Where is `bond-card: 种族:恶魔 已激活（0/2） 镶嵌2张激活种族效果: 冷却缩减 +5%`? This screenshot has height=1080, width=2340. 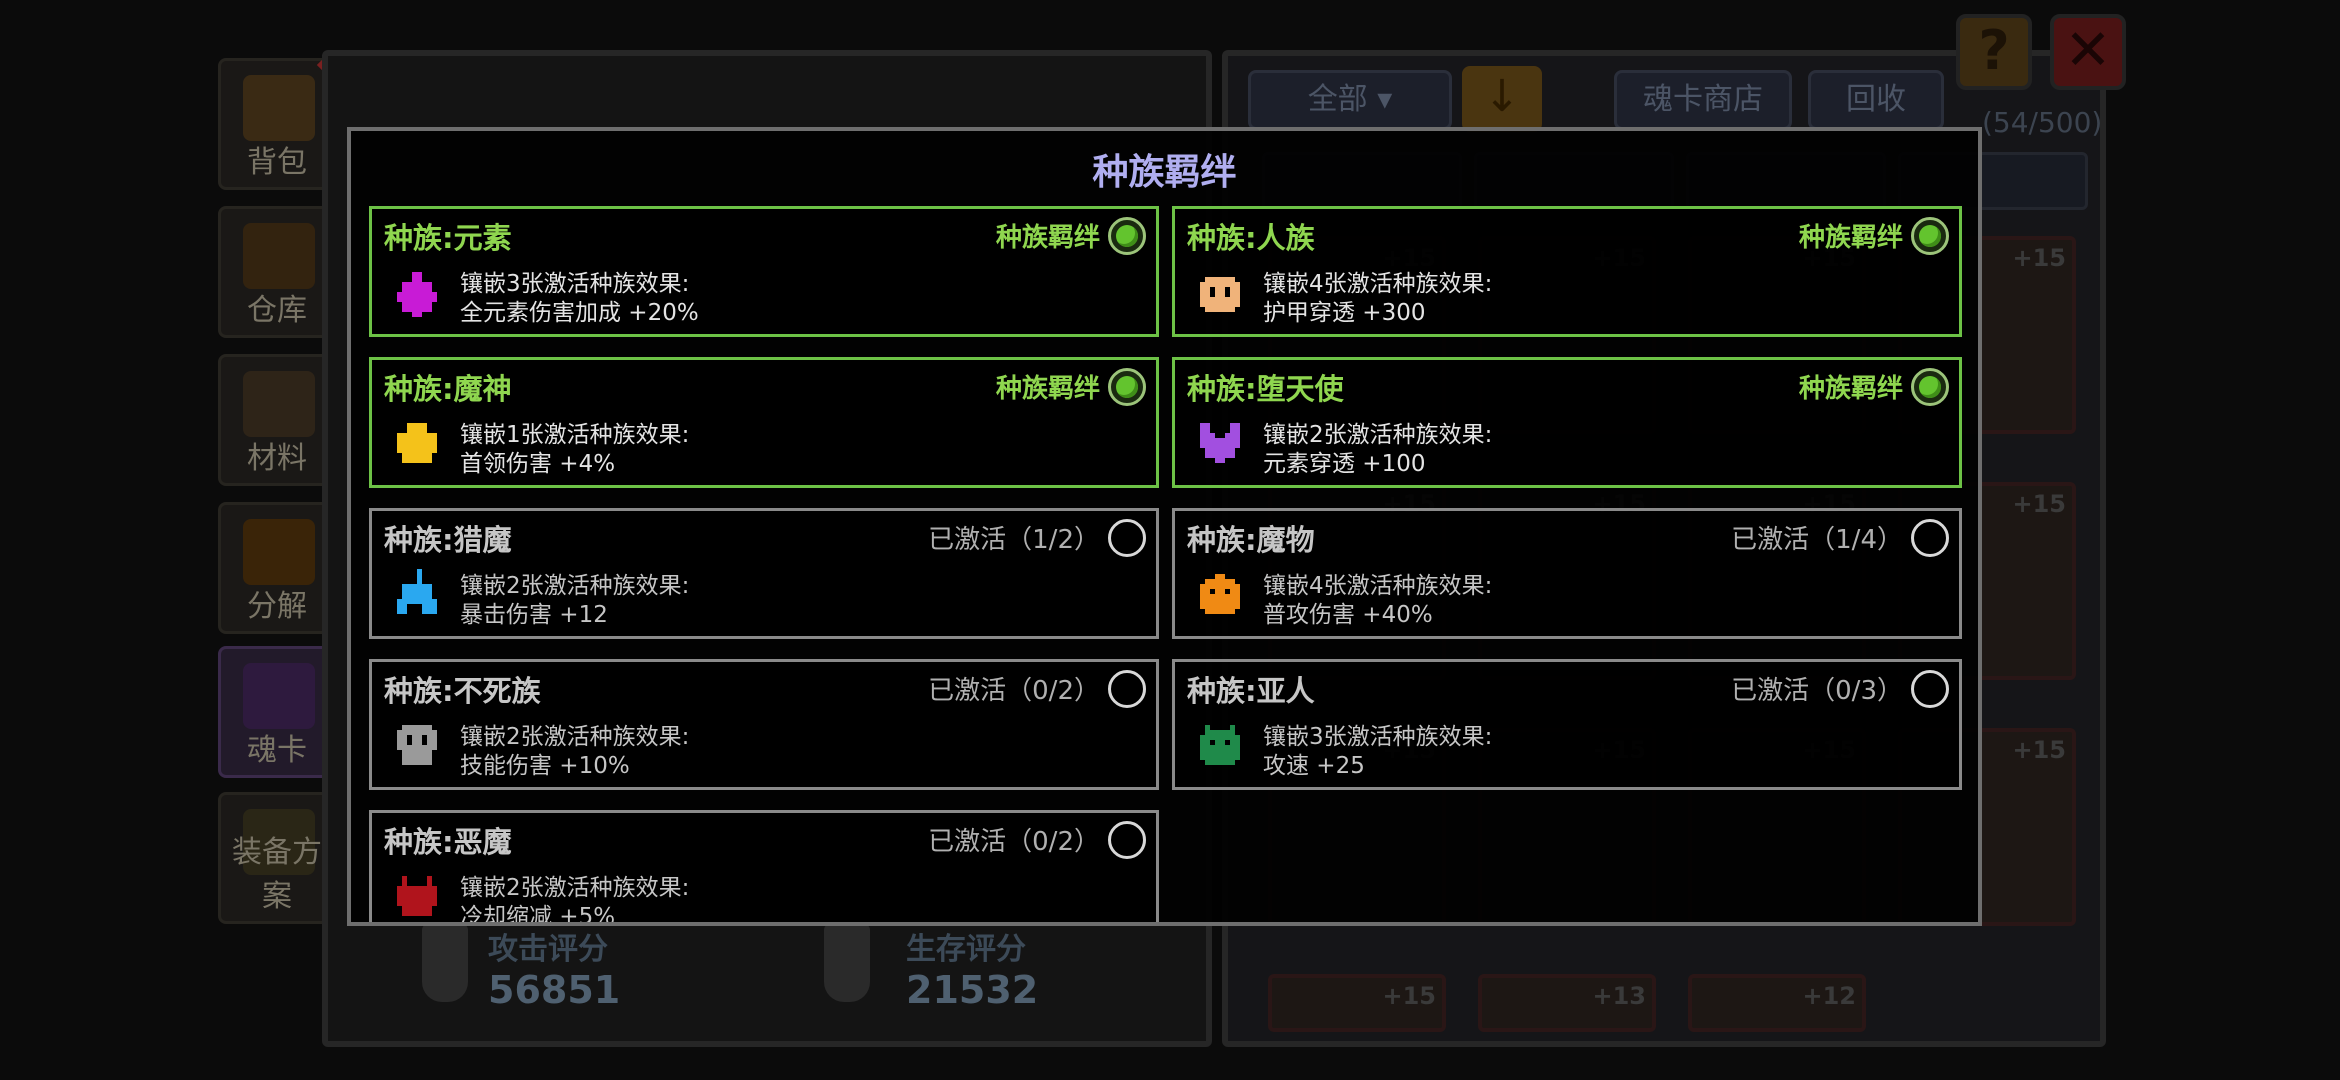 bond-card: 种族:恶魔 已激活（0/2） 镶嵌2张激活种族效果: 冷却缩减 +5% is located at coordinates (764, 868).